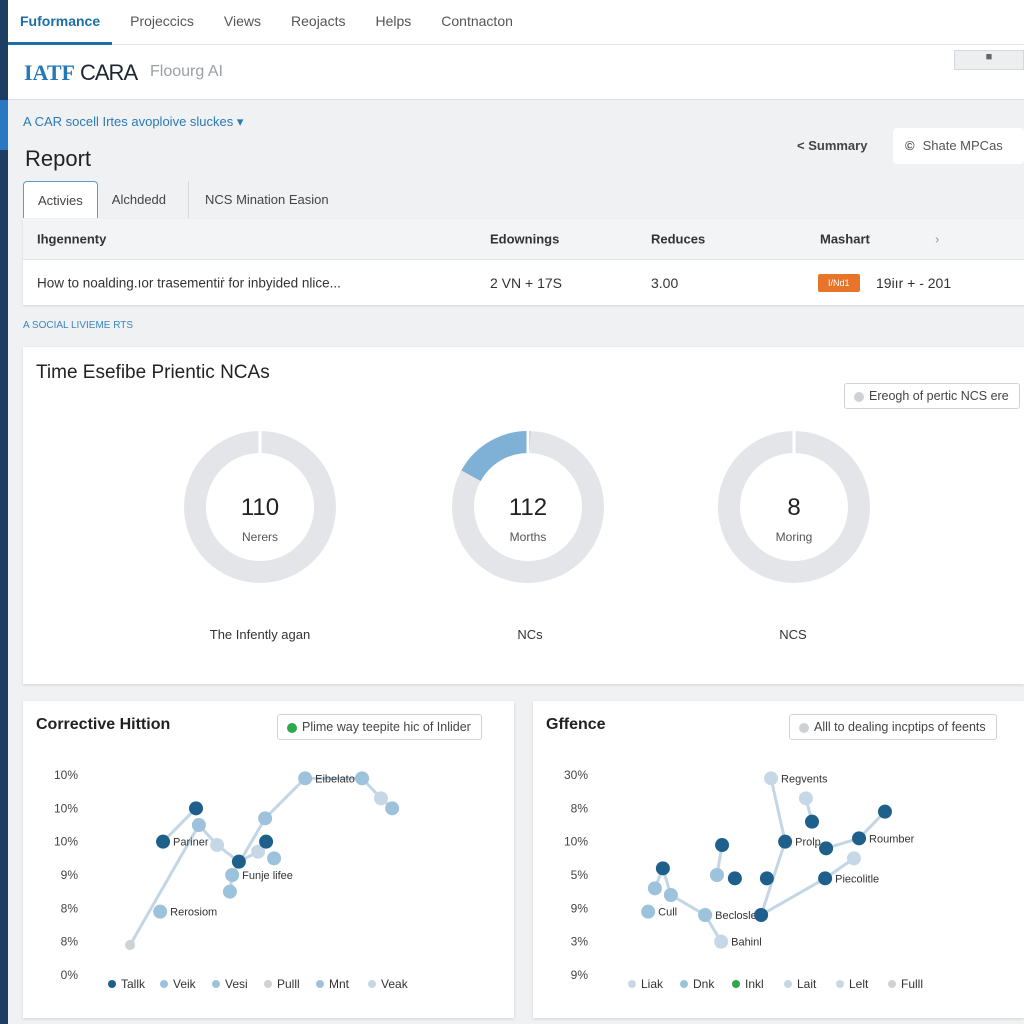 The image size is (1024, 1024). What do you see at coordinates (60, 22) in the screenshot?
I see `nav-tab-fuformance: Fuformance` at bounding box center [60, 22].